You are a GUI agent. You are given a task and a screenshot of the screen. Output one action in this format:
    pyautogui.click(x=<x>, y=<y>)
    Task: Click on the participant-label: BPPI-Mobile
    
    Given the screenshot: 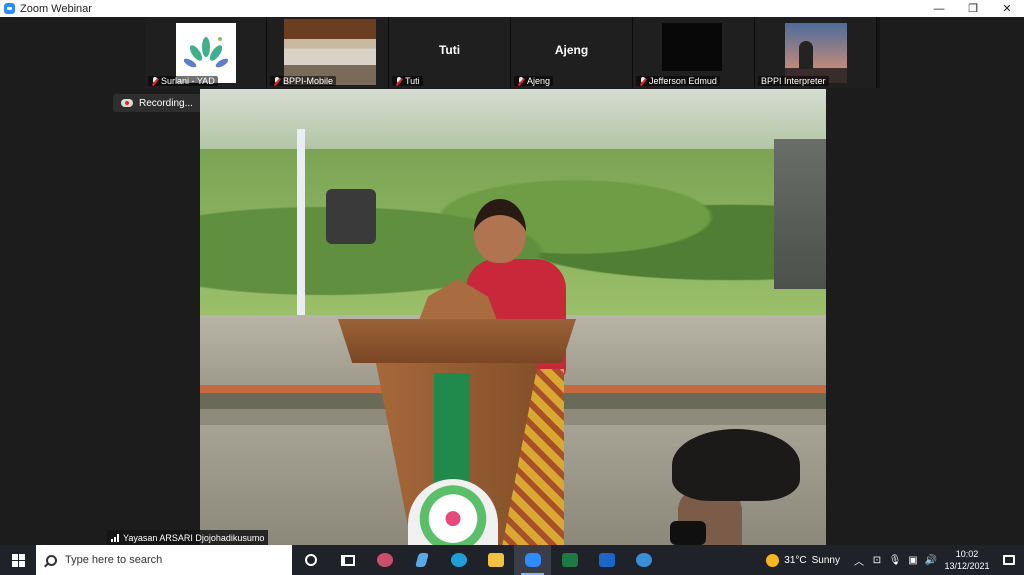 What is the action you would take?
    pyautogui.click(x=303, y=81)
    